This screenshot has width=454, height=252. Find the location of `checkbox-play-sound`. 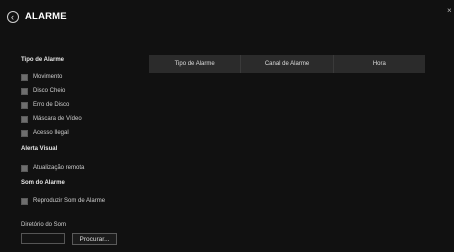

checkbox-play-sound is located at coordinates (24, 201).